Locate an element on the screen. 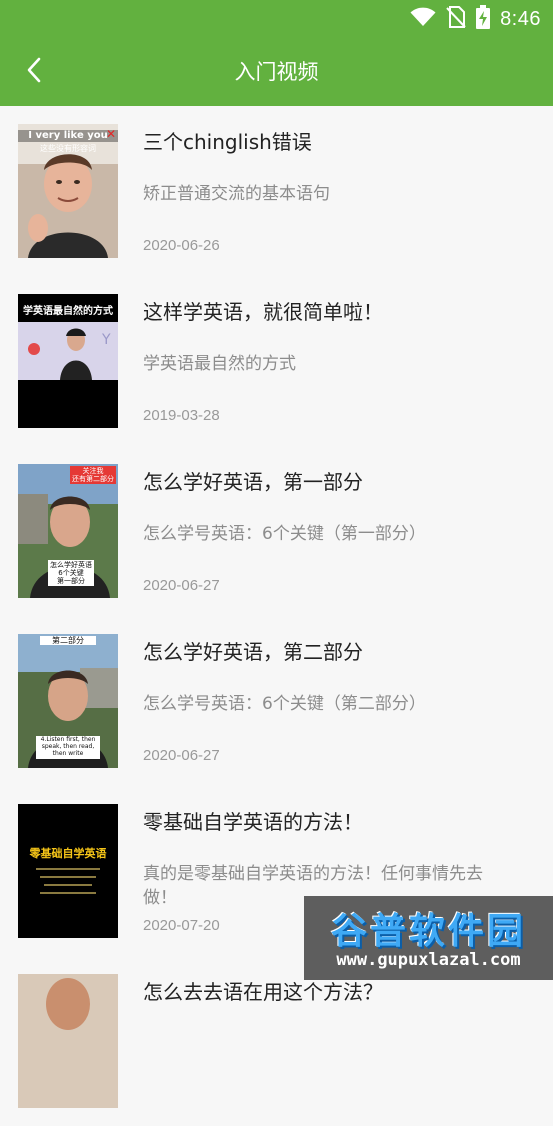 Image resolution: width=553 pixels, height=1126 pixels. thumbnail-caption: 学英语最自然的方式 is located at coordinates (68, 311).